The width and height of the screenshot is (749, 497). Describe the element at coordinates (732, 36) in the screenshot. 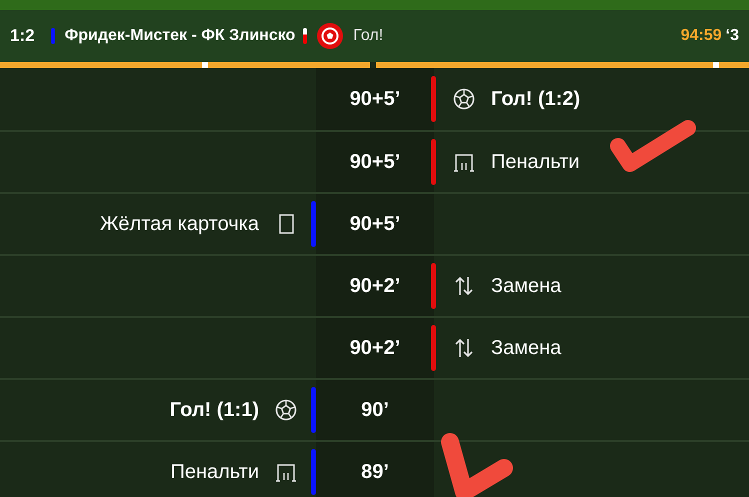

I see `added-time: ‘3` at that location.